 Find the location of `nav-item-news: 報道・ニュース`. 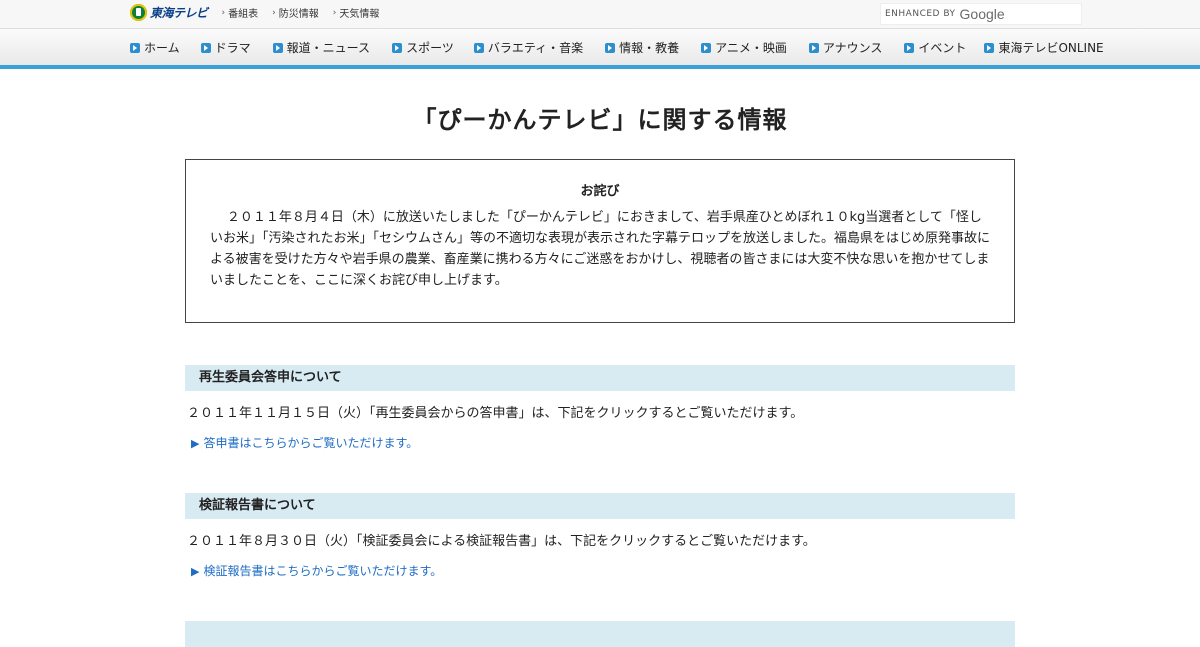

nav-item-news: 報道・ニュース is located at coordinates (321, 47).